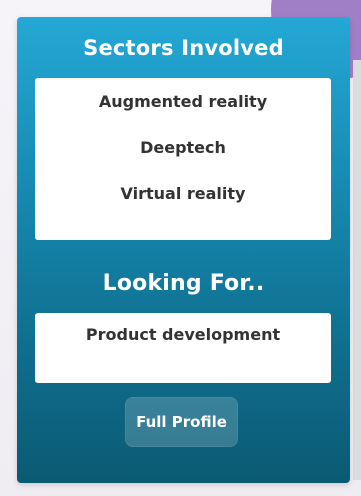  I want to click on sector-item-deeptech: Deeptech, so click(183, 147).